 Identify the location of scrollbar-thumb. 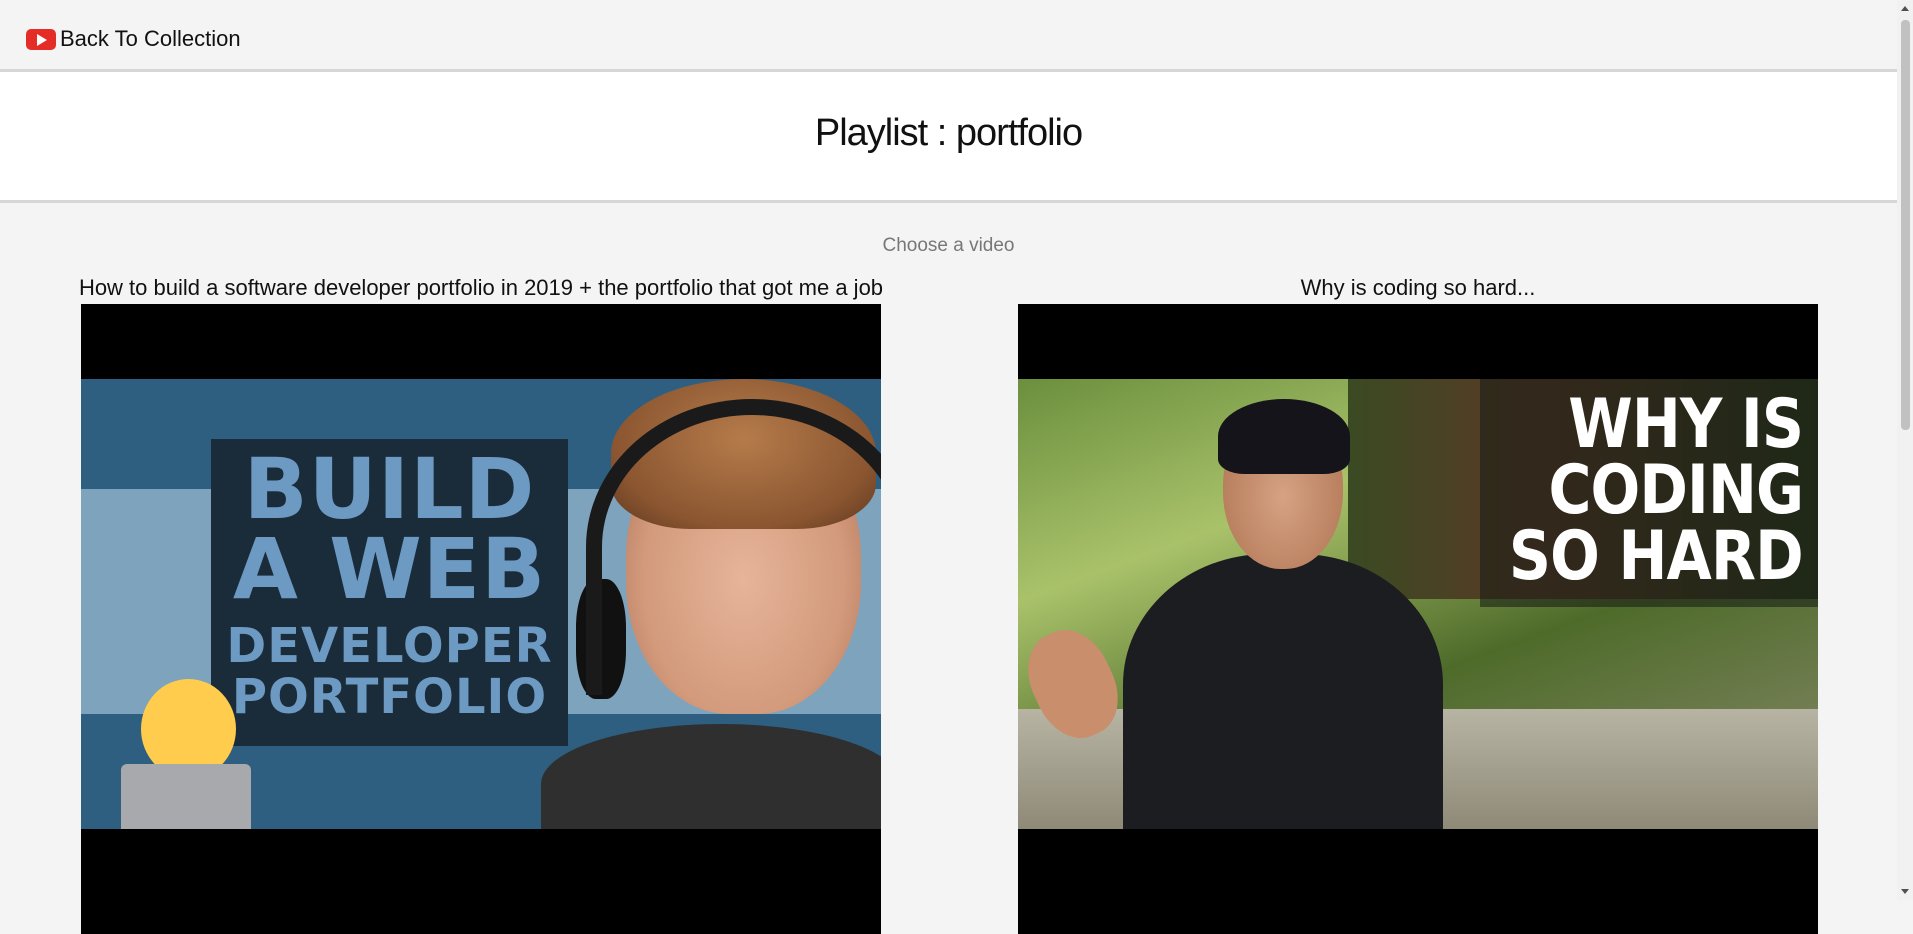
(1905, 225).